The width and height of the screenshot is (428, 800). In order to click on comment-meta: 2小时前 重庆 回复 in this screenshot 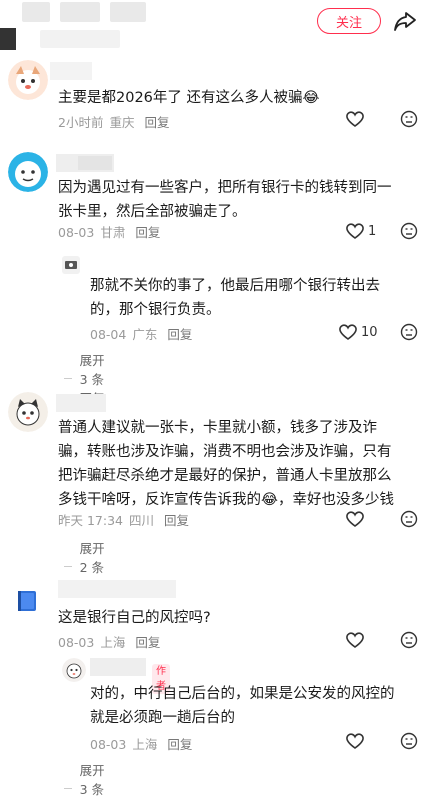, I will do `click(116, 121)`.